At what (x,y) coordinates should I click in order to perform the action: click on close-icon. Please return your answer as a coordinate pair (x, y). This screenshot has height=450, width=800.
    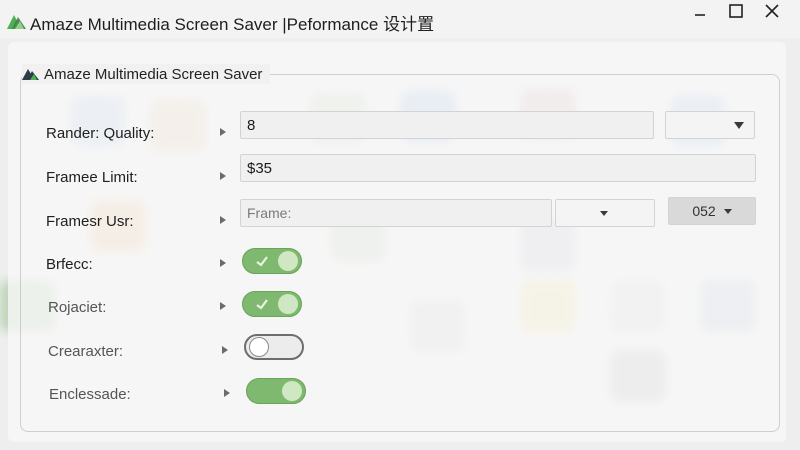
    Looking at the image, I should click on (772, 11).